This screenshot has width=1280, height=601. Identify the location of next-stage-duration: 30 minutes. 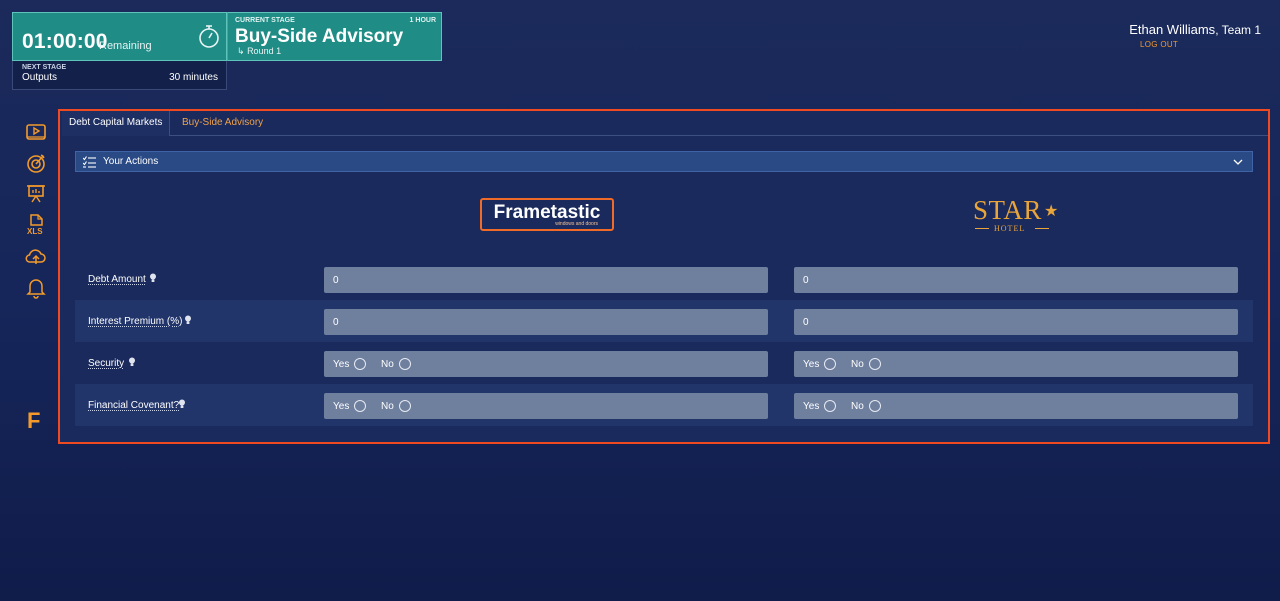
(193, 77).